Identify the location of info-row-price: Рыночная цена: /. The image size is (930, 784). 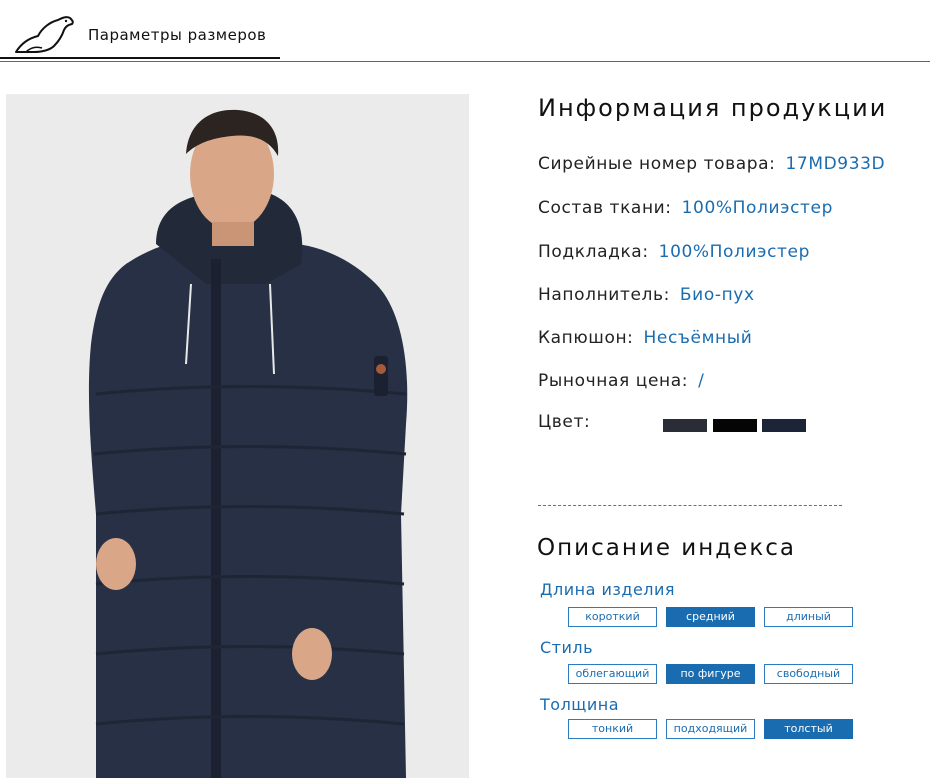
(621, 381).